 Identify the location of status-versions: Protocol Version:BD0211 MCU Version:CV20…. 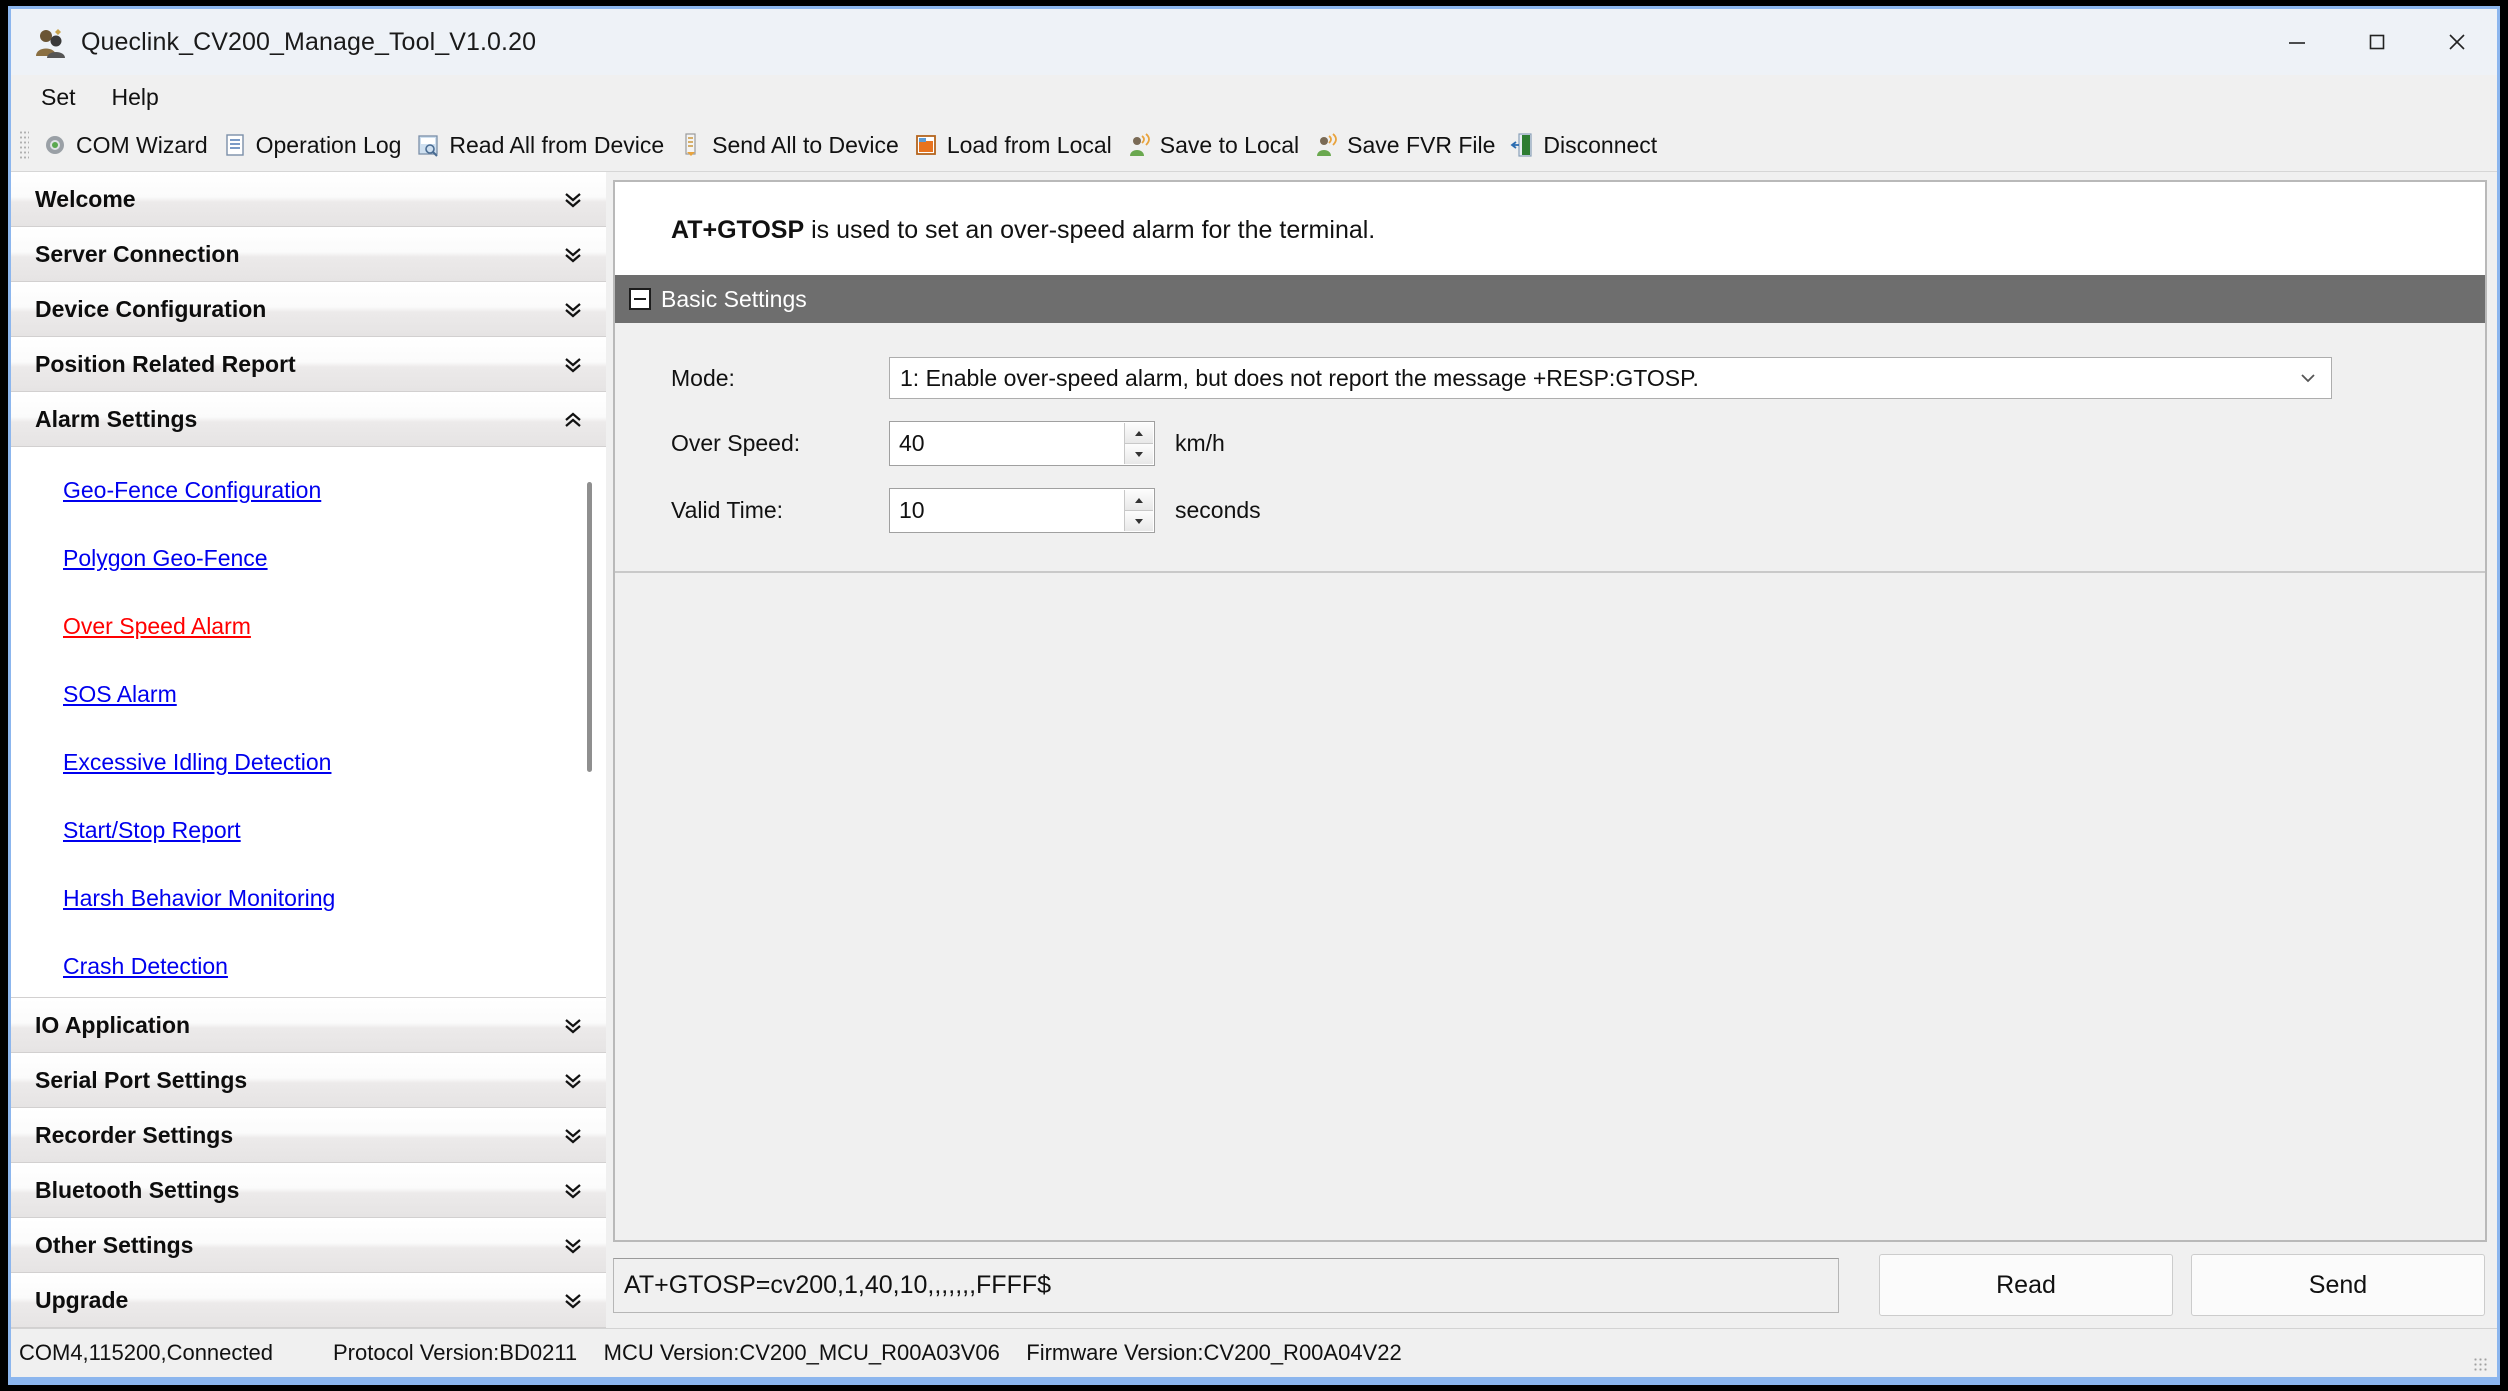
(878, 1353).